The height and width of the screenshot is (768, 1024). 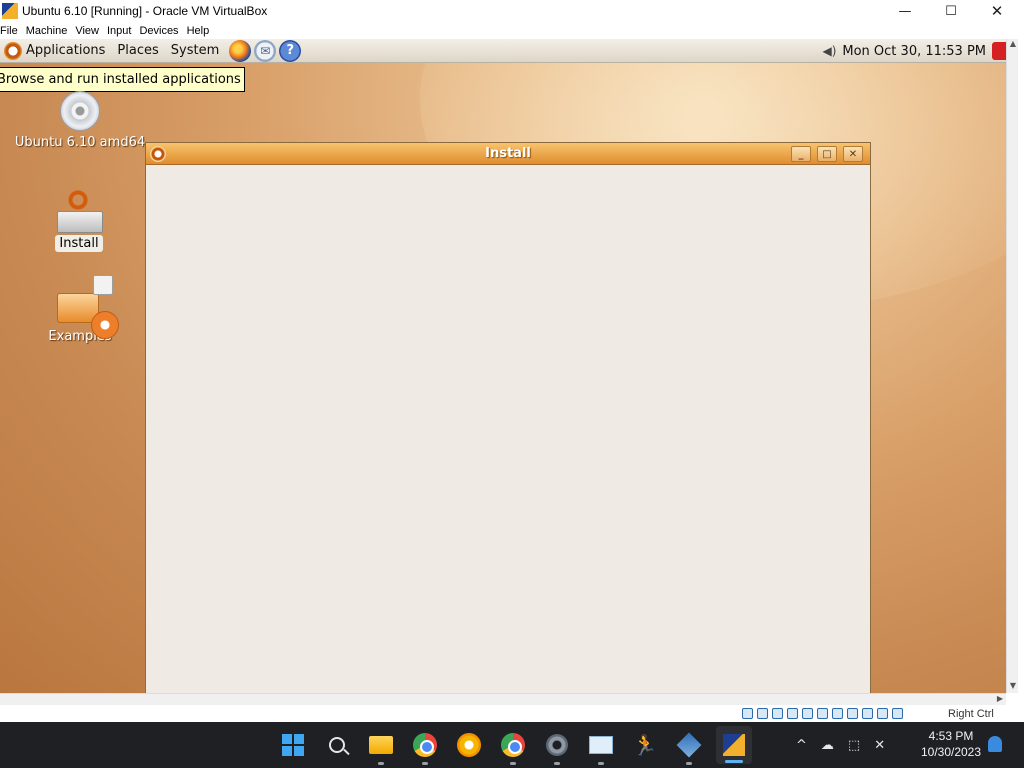 What do you see at coordinates (879, 745) in the screenshot?
I see `network-disconnected-icon: ✕` at bounding box center [879, 745].